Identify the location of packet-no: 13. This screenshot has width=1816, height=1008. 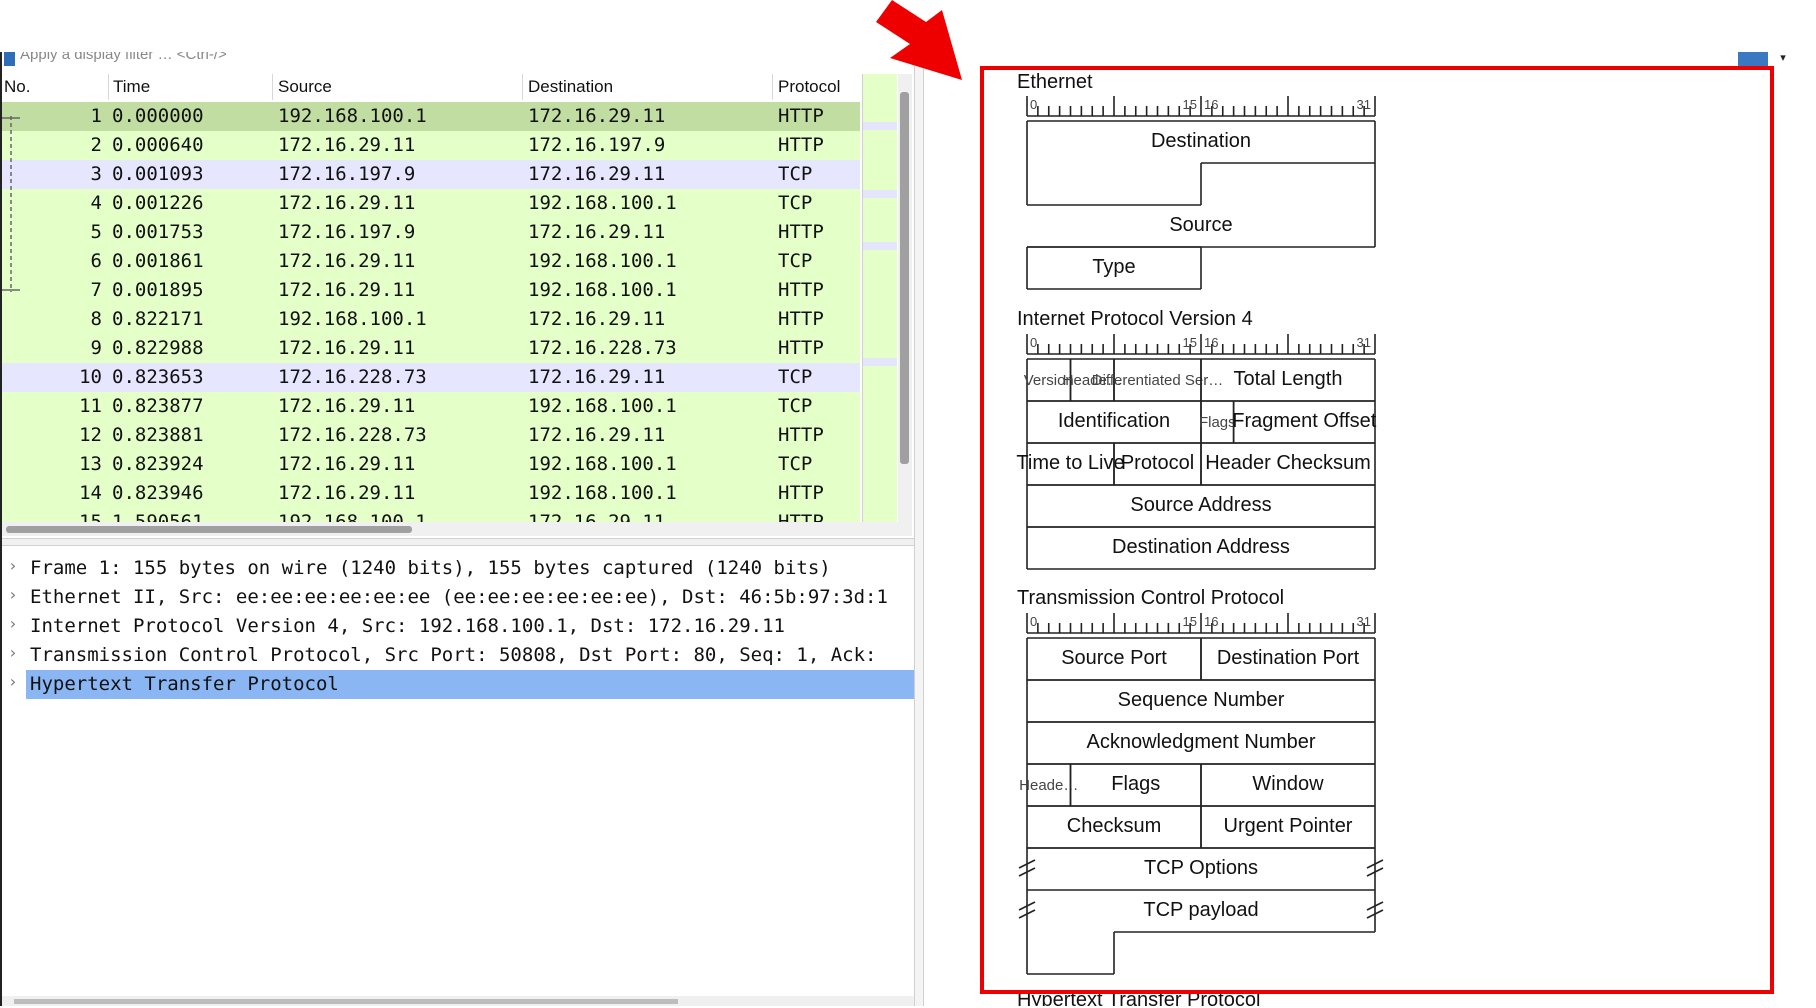
(90, 464).